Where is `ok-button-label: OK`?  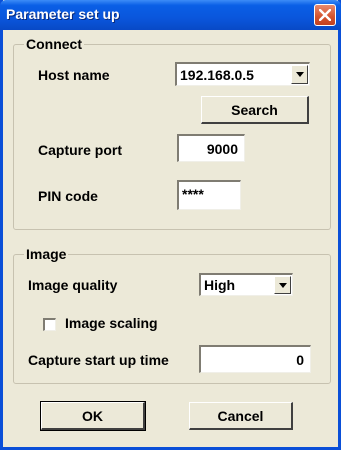
ok-button-label: OK is located at coordinates (92, 415).